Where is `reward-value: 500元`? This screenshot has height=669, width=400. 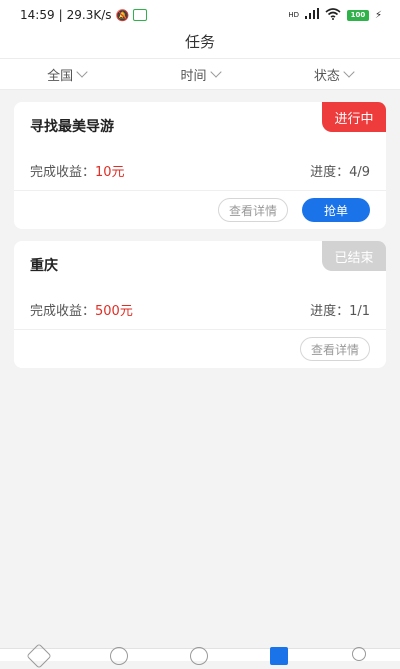
reward-value: 500元 is located at coordinates (114, 311).